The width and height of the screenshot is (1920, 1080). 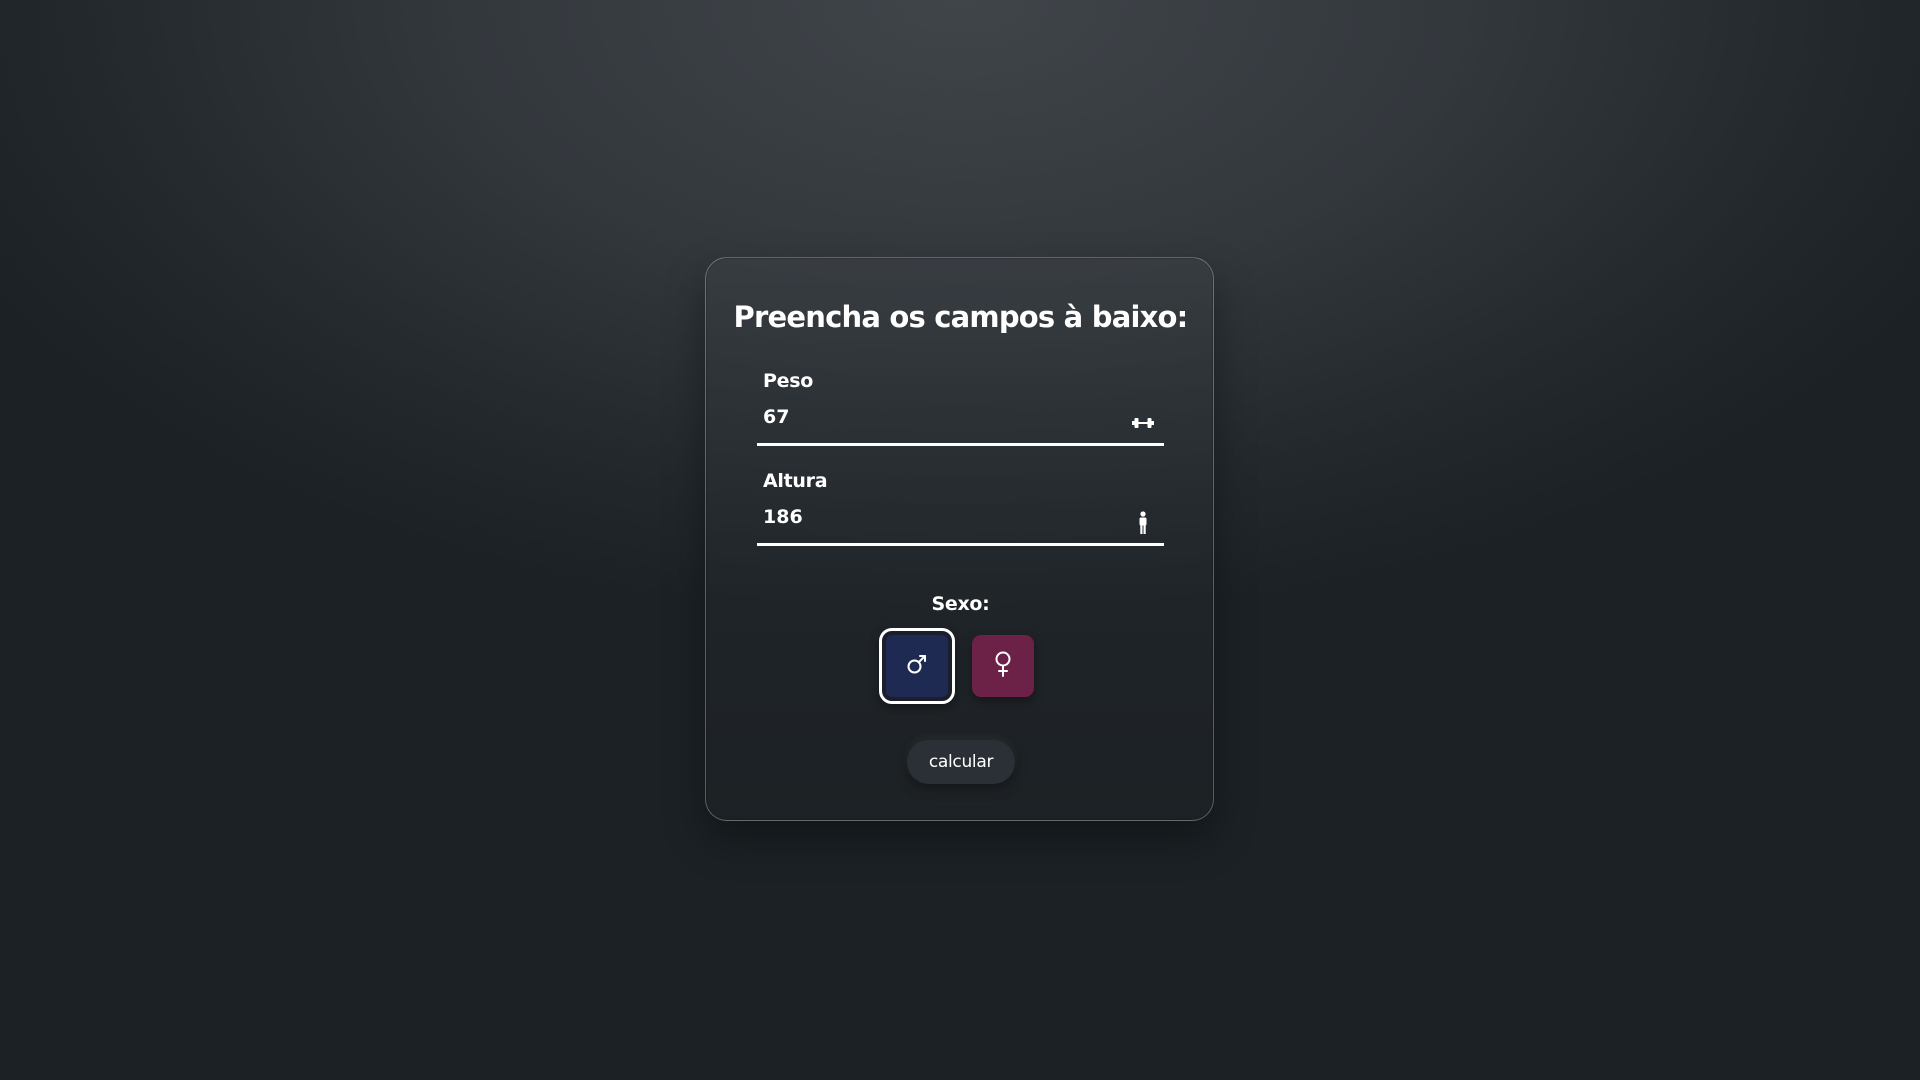 I want to click on dumbbell-icon, so click(x=1143, y=423).